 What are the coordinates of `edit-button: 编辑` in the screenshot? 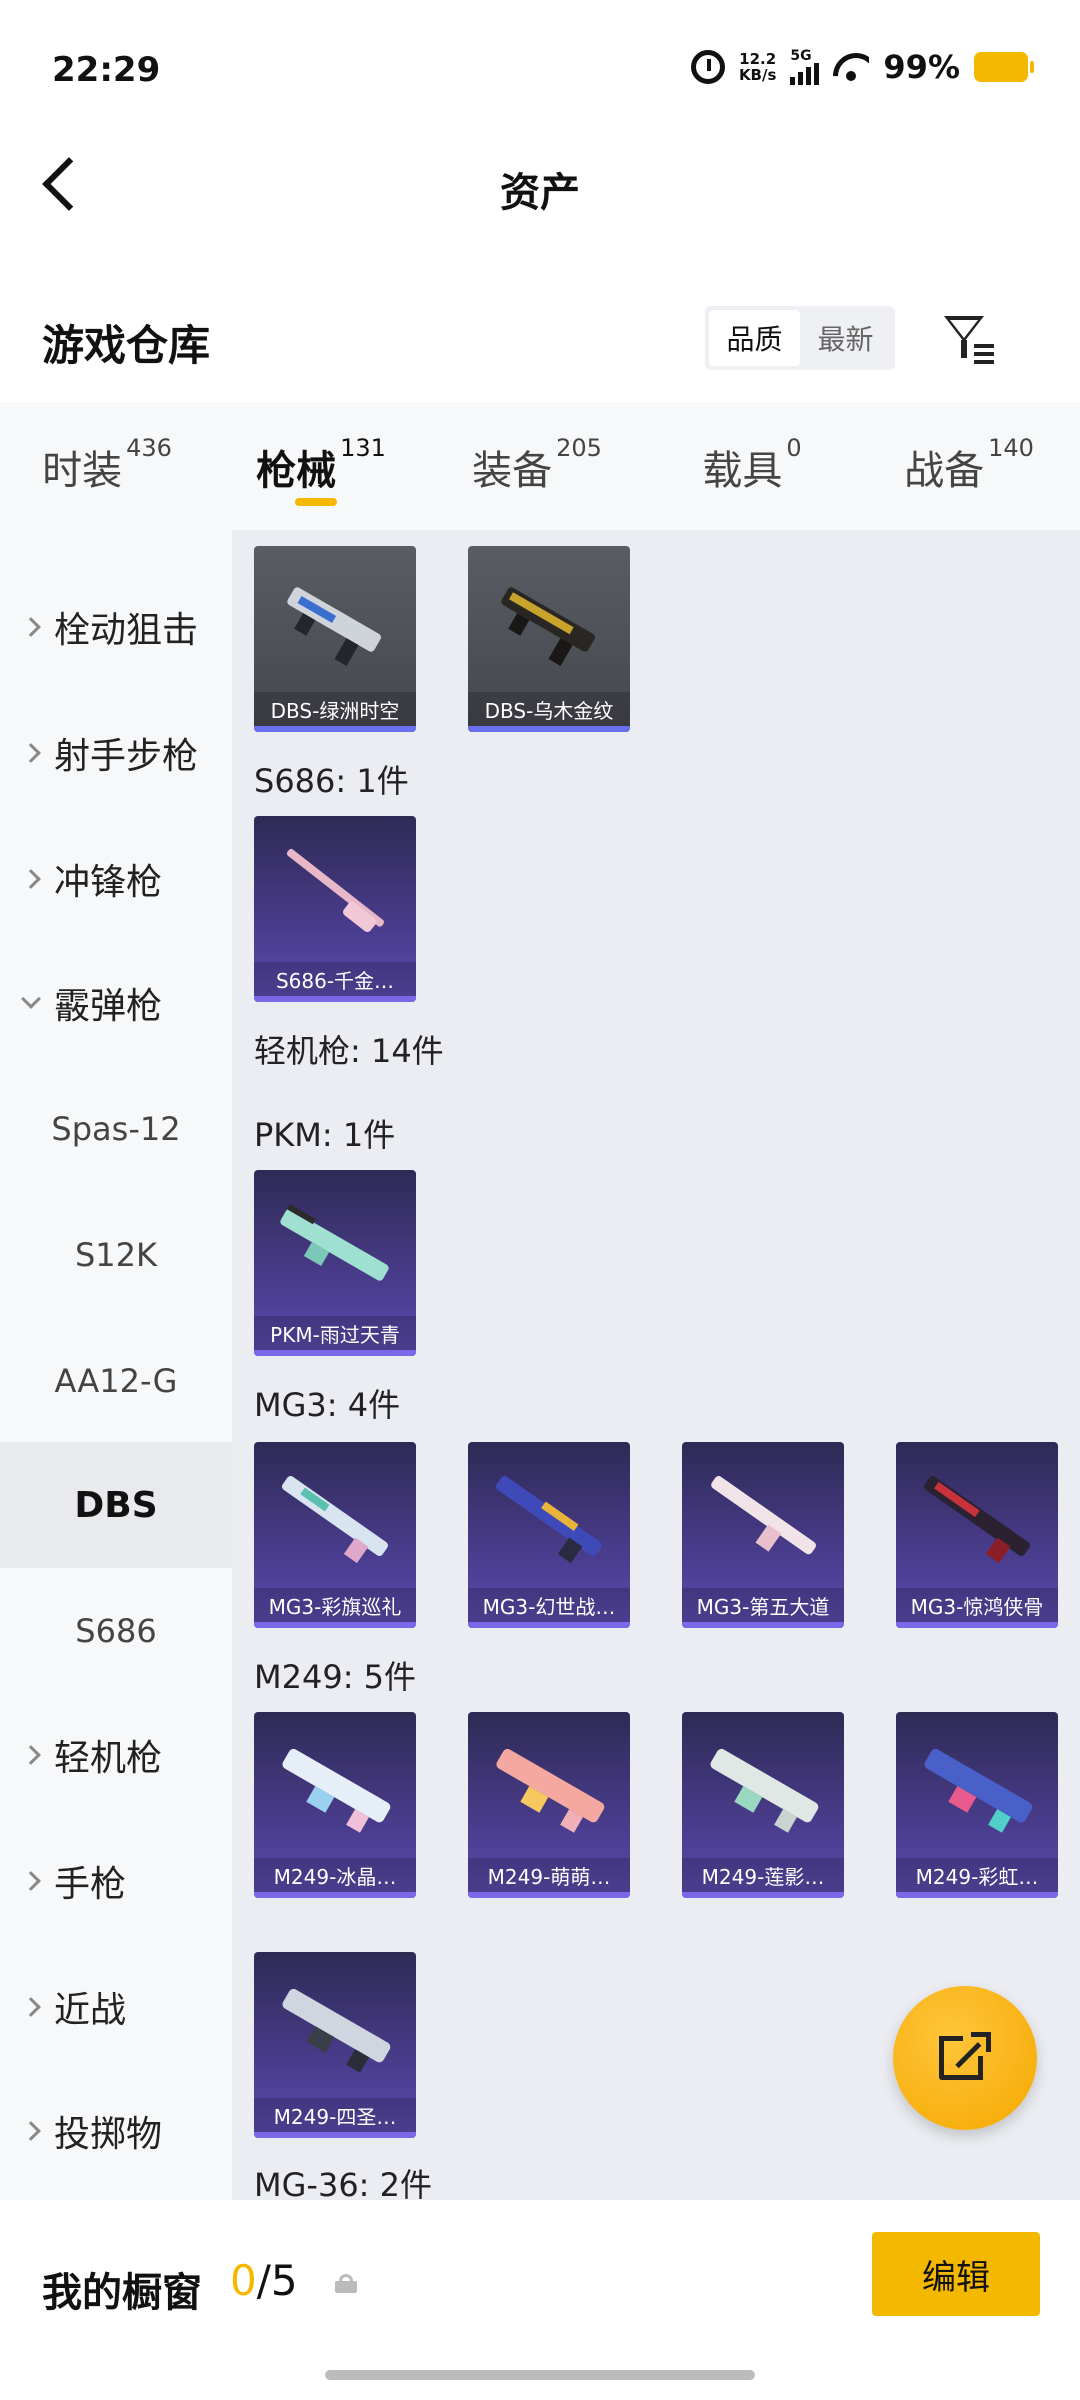 It's located at (956, 2274).